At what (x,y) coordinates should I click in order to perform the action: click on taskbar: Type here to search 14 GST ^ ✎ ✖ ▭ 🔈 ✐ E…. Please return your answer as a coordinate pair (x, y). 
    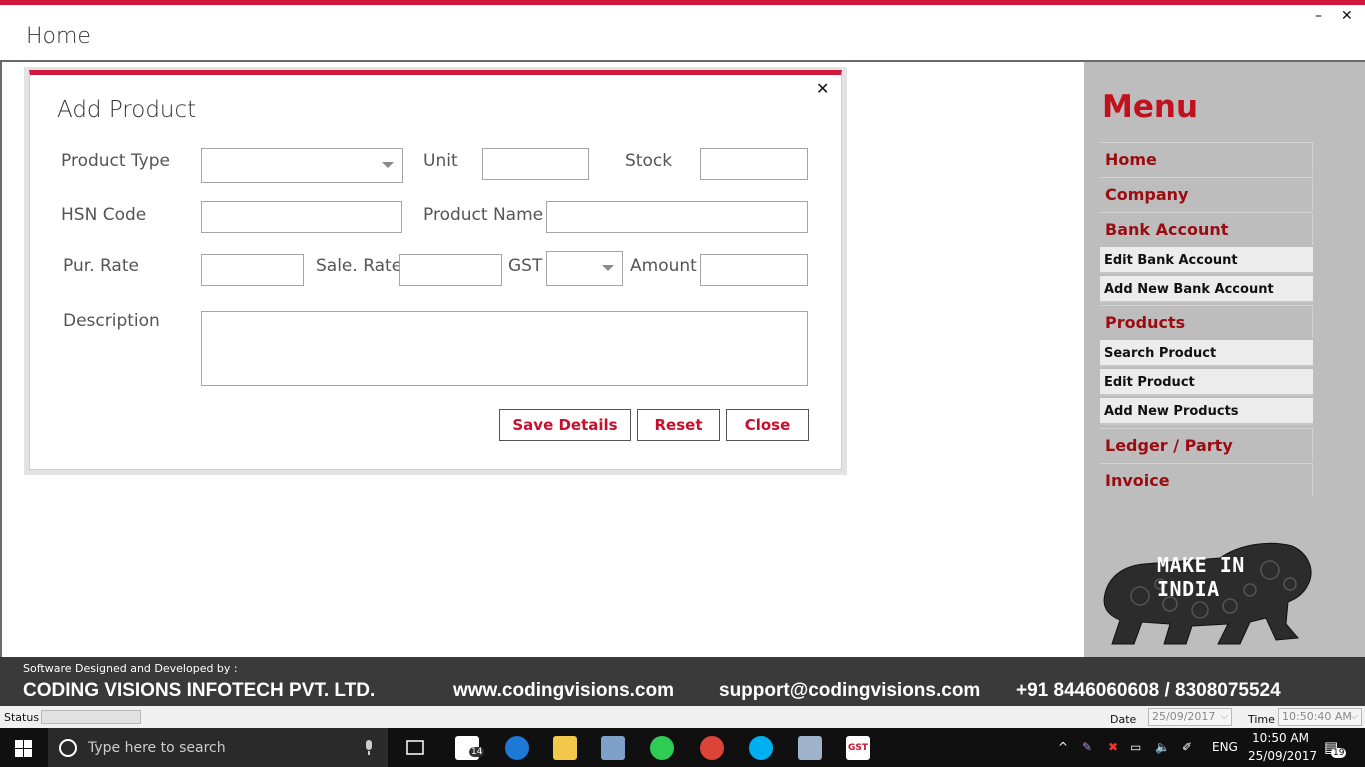
    Looking at the image, I should click on (682, 747).